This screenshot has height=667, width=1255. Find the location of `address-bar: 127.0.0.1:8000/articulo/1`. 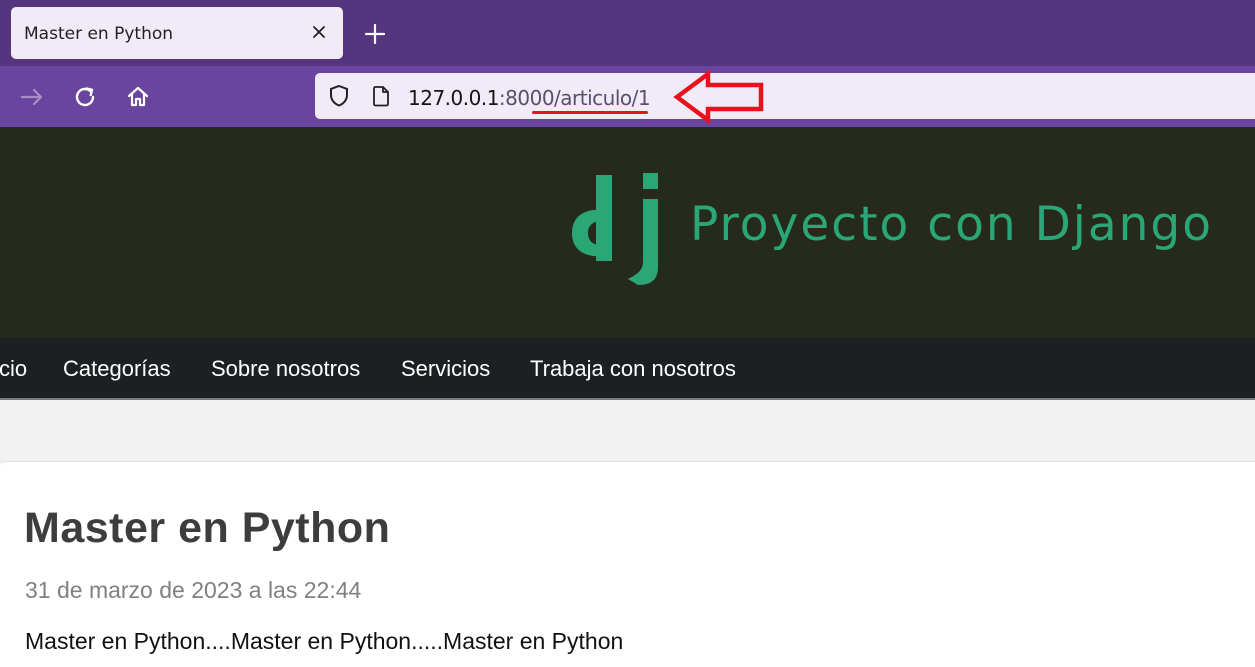

address-bar: 127.0.0.1:8000/articulo/1 is located at coordinates (785, 96).